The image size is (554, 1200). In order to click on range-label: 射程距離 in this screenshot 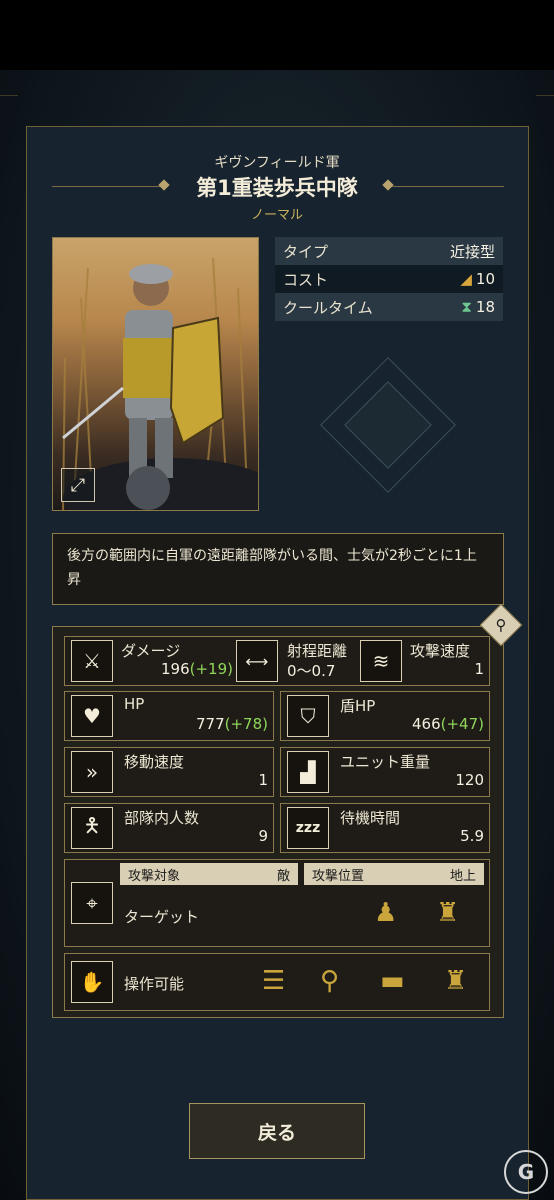, I will do `click(317, 651)`.